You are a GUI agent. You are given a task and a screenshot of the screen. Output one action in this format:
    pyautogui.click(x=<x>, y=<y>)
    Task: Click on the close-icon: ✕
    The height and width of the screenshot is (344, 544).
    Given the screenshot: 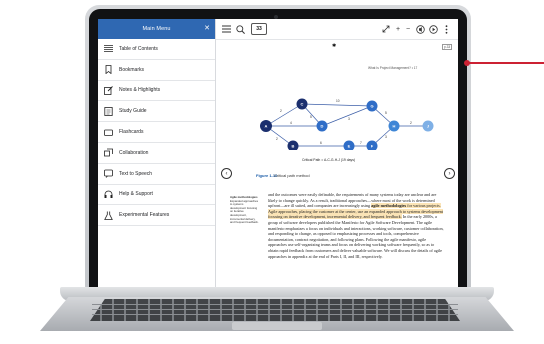 What is the action you would take?
    pyautogui.click(x=207, y=29)
    